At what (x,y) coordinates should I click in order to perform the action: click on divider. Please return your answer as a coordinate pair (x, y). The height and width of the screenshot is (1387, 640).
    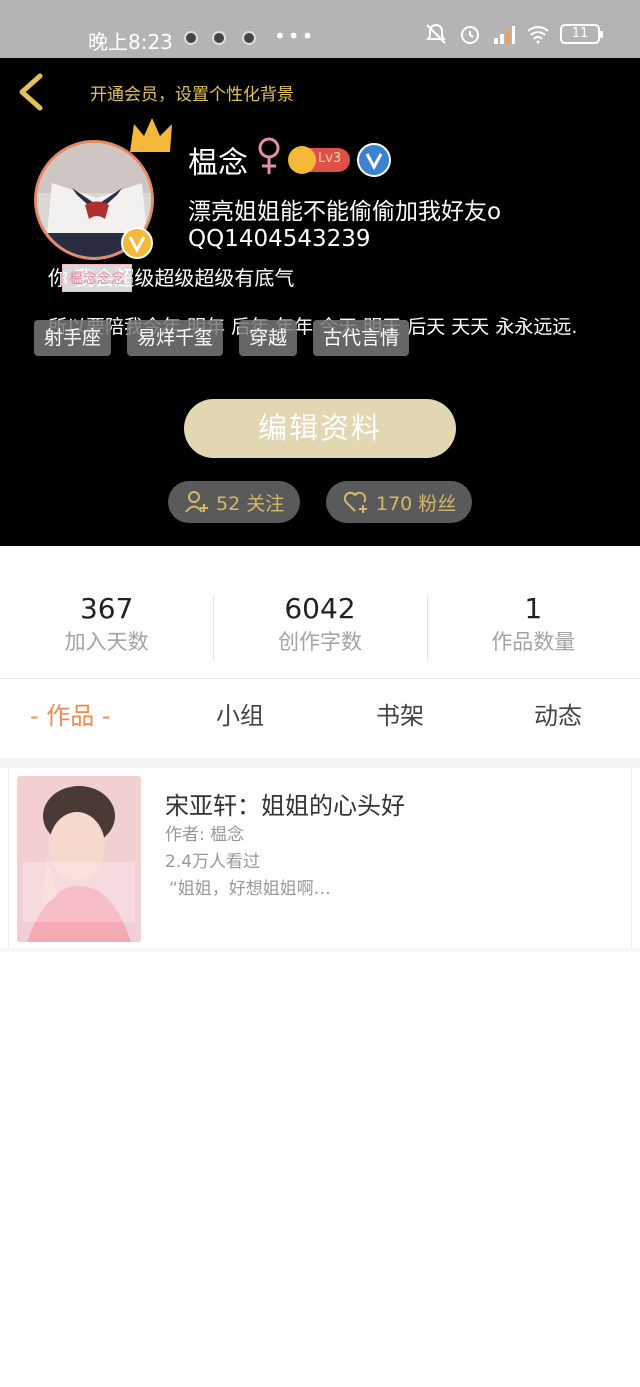
    Looking at the image, I should click on (320, 678).